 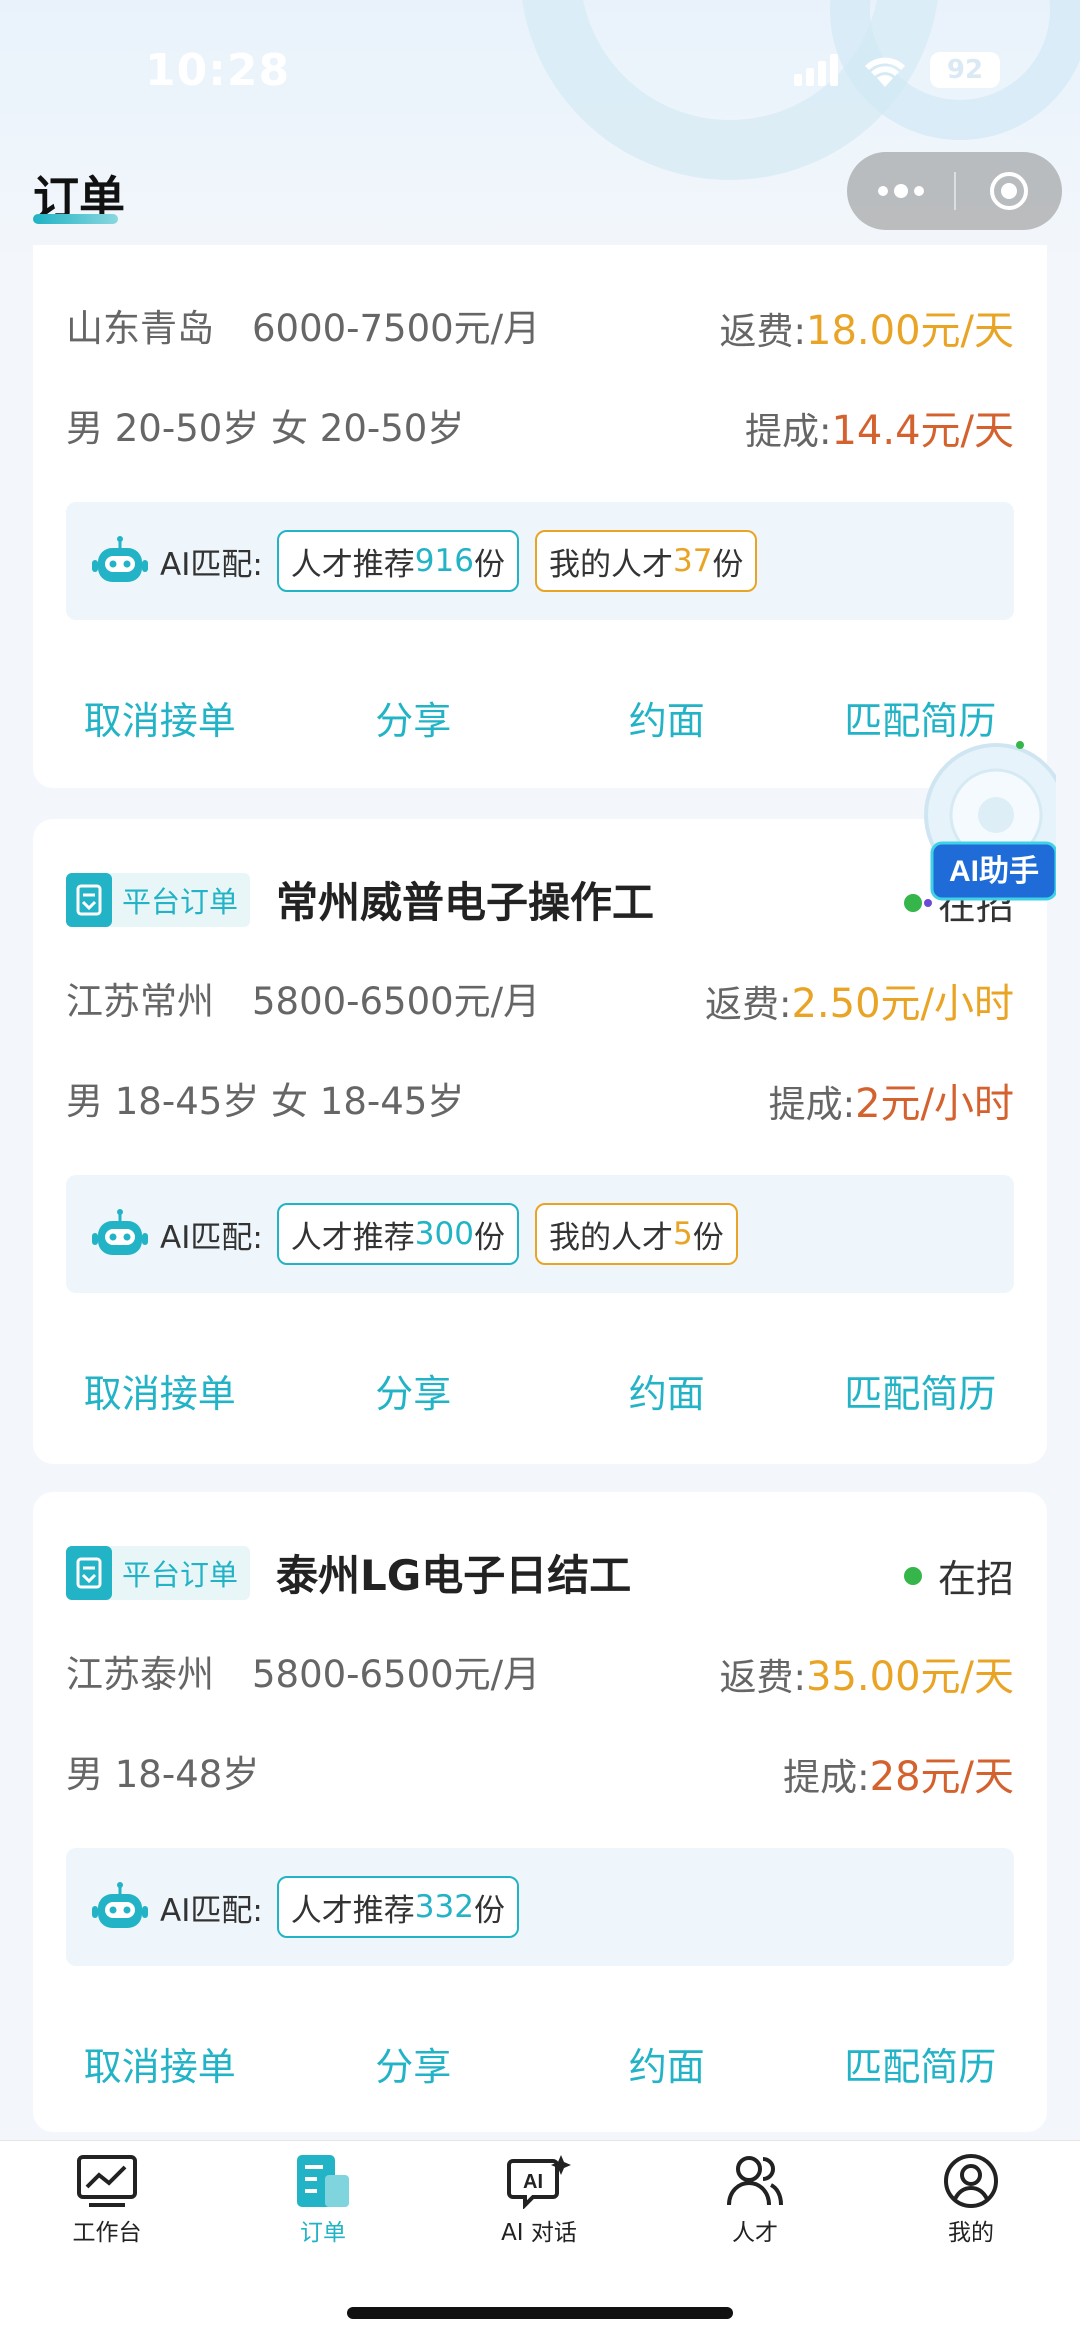 I want to click on location-salary-row: 山东青岛 6000-7500元/月 返费:18.00元/天, so click(x=540, y=328).